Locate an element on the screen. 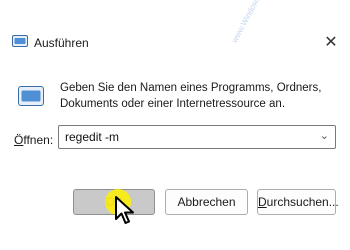 This screenshot has width=350, height=250. open-input: regedit -m is located at coordinates (92, 137).